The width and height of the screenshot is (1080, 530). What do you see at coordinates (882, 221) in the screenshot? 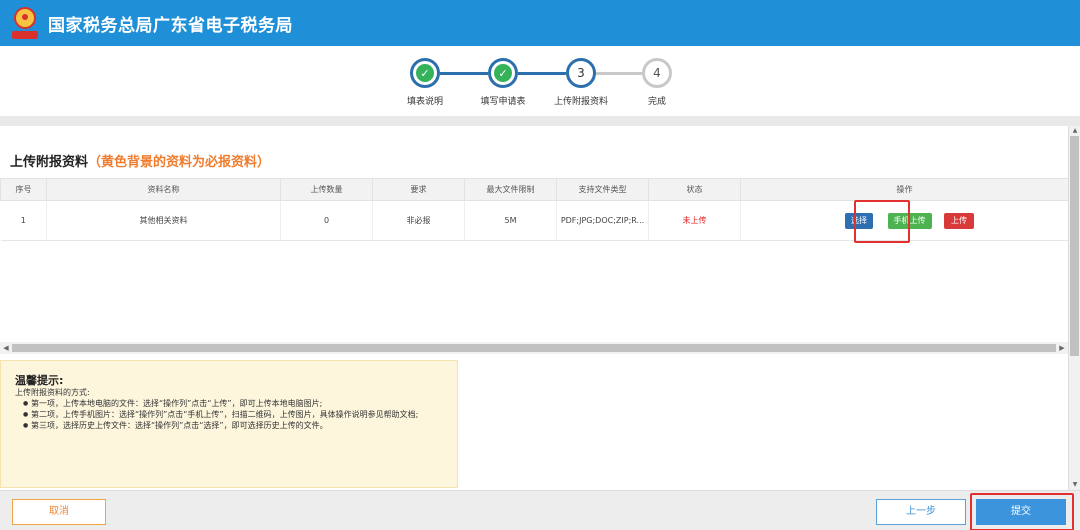
I see `upload-highlight-frame` at bounding box center [882, 221].